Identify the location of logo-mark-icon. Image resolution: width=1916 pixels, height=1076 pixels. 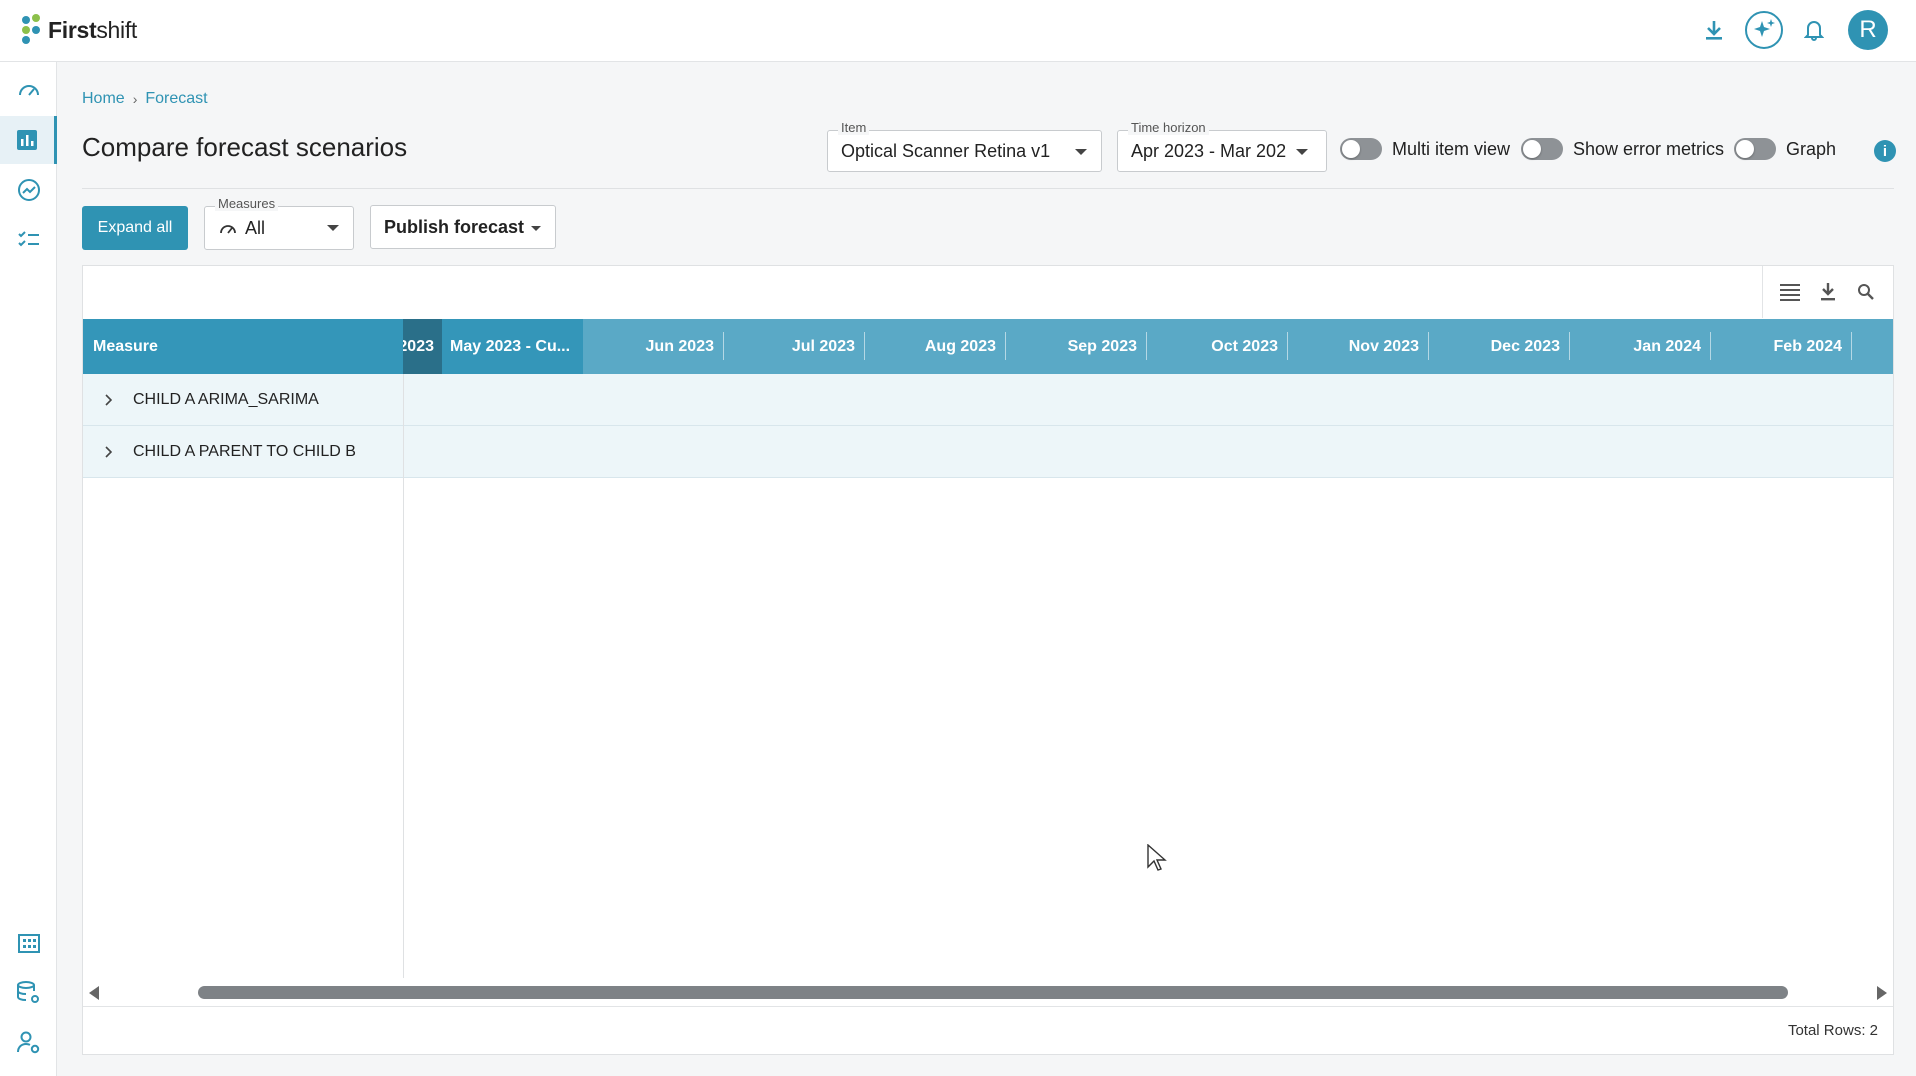
(32, 30).